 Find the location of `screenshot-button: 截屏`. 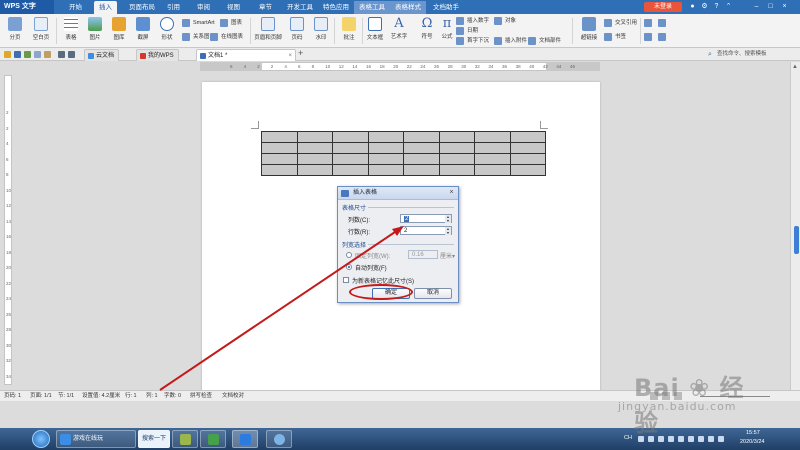

screenshot-button: 截屏 is located at coordinates (143, 31).